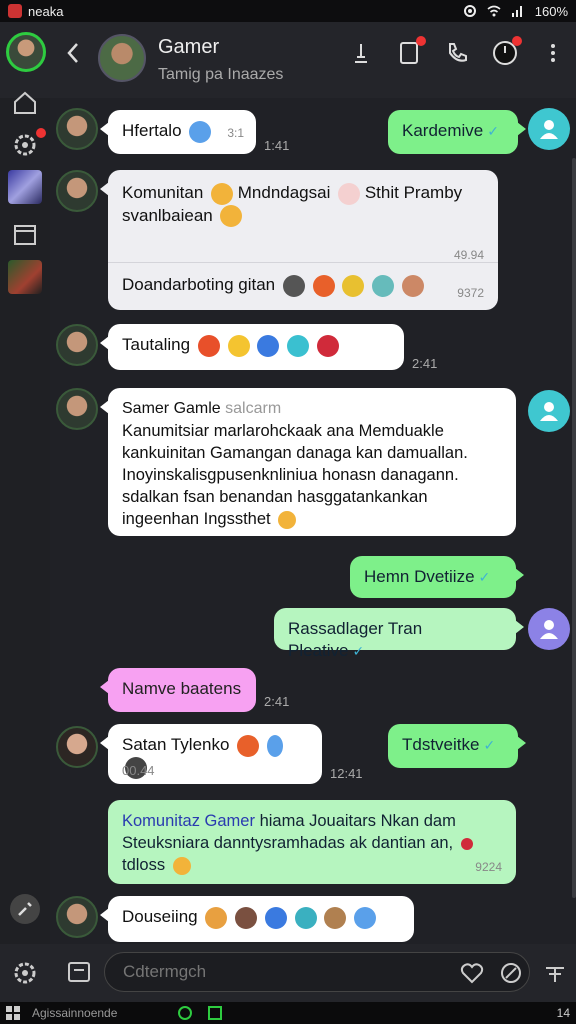 This screenshot has width=576, height=1024. Describe the element at coordinates (399, 634) in the screenshot. I see `message-bubble-outgoing: Rassadlager Tran Pleative ✓` at that location.